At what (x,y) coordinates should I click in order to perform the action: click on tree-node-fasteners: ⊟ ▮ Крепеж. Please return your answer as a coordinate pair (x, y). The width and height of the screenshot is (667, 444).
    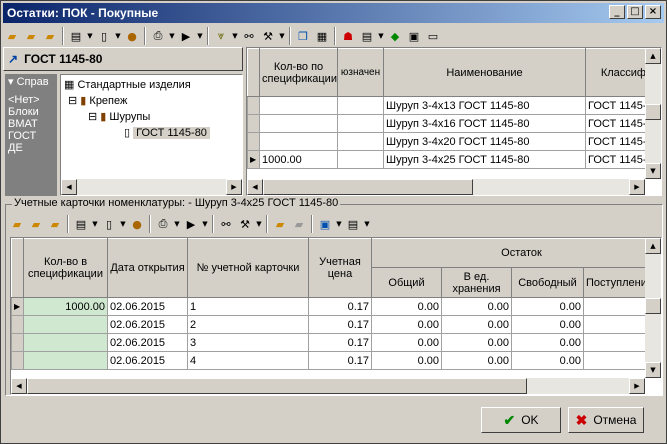
    Looking at the image, I should click on (137, 101).